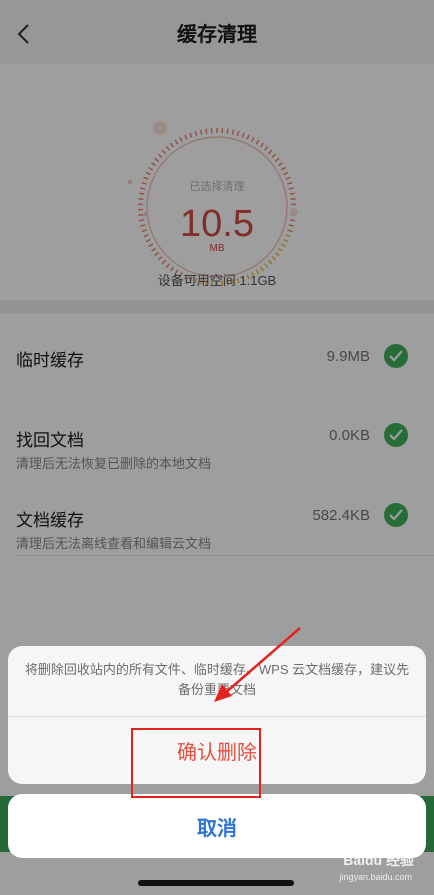 Image resolution: width=434 pixels, height=895 pixels. Describe the element at coordinates (196, 763) in the screenshot. I see `annotation-box` at that location.